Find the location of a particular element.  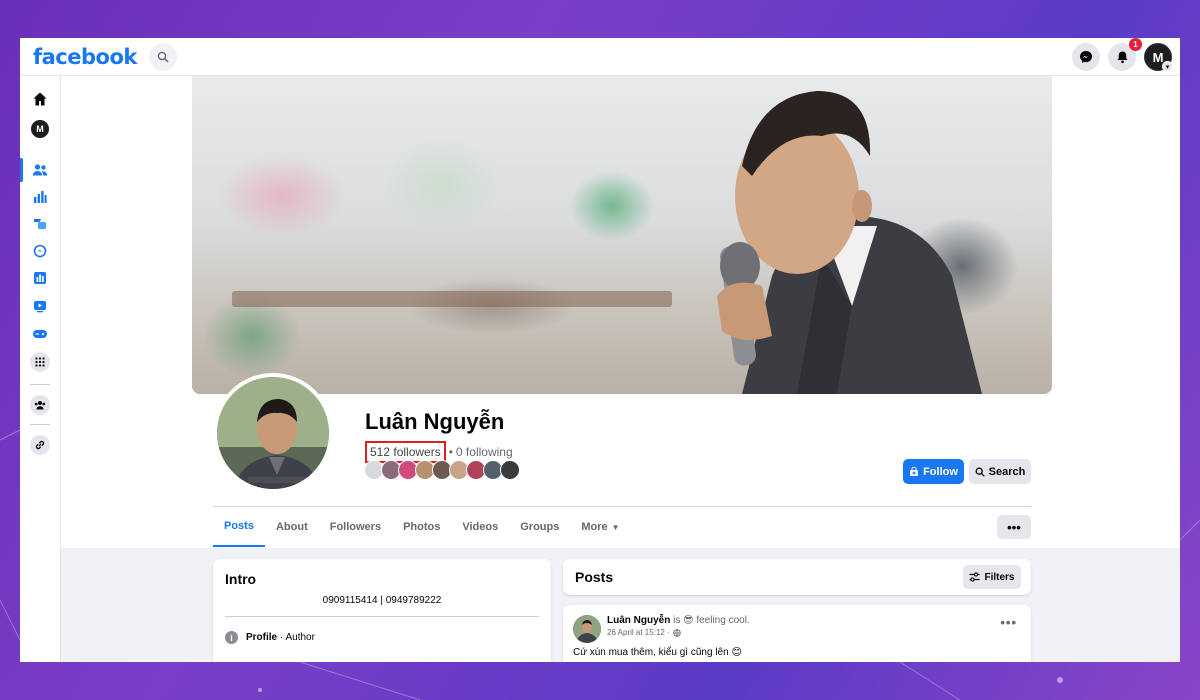

gaming-icon is located at coordinates (40, 334).